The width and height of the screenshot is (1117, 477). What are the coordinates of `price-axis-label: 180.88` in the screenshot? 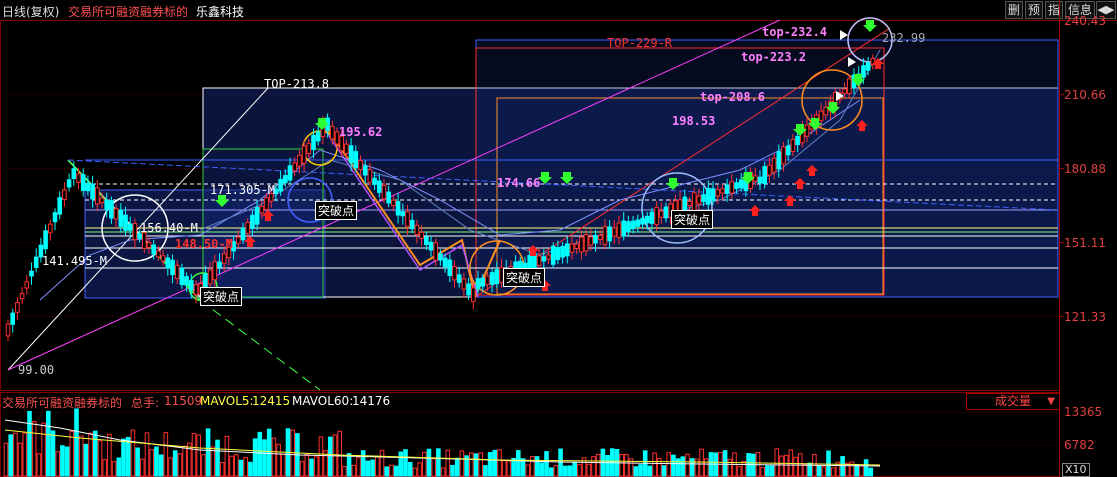 It's located at (1085, 169).